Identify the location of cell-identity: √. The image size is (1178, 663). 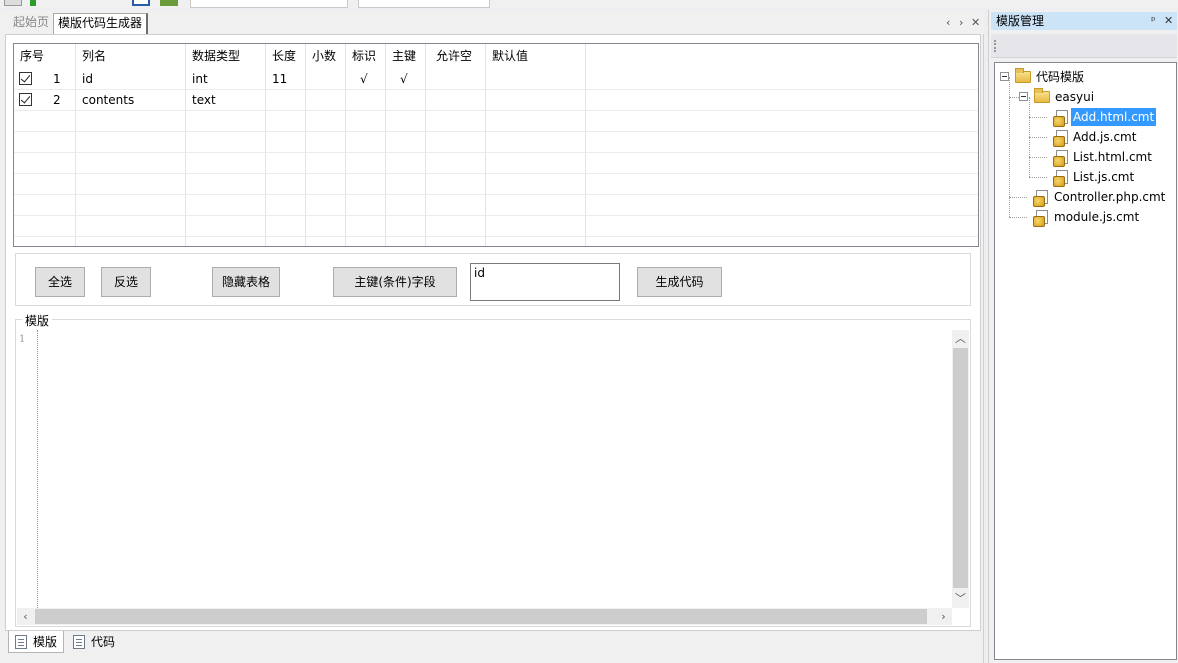
(366, 79).